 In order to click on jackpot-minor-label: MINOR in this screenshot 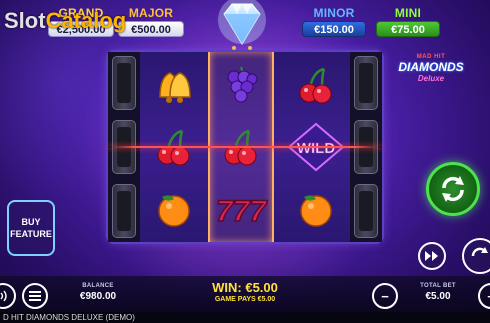, I will do `click(334, 13)`.